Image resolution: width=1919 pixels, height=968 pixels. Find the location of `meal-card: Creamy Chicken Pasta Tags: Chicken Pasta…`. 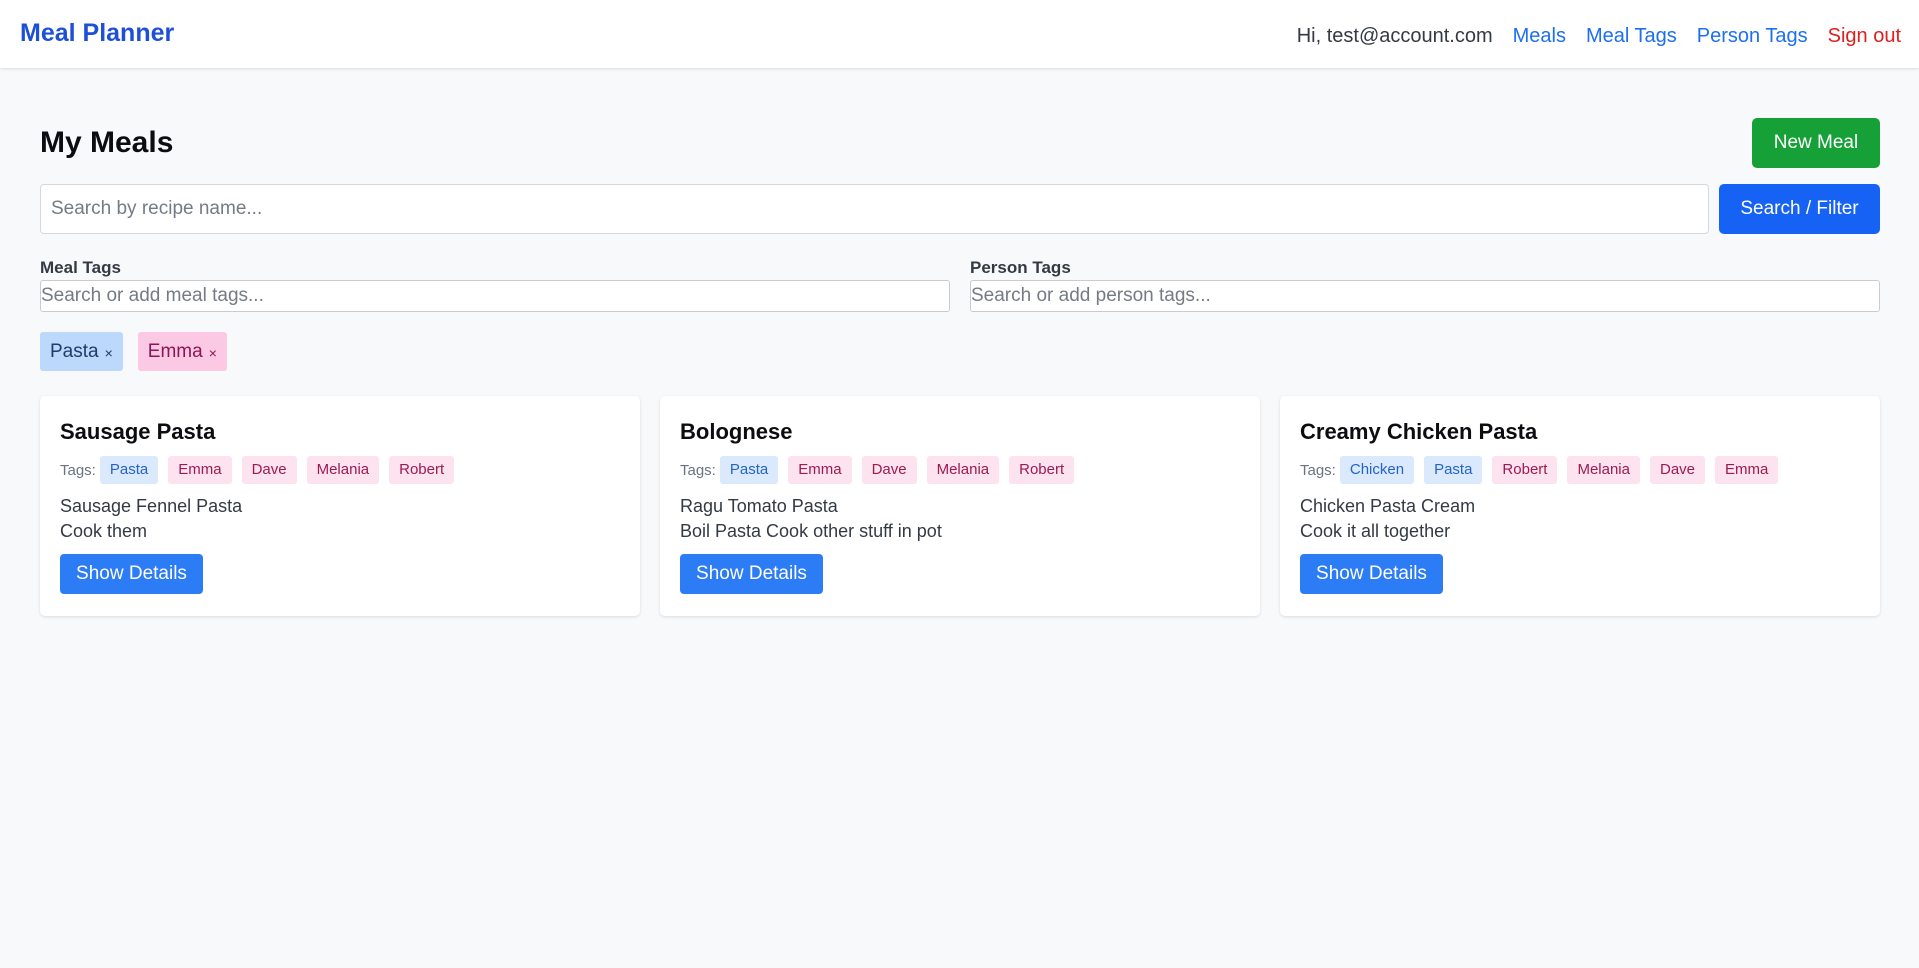

meal-card: Creamy Chicken Pasta Tags: Chicken Pasta… is located at coordinates (1580, 506).